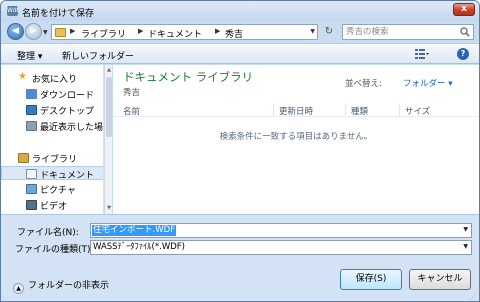  Describe the element at coordinates (108, 139) in the screenshot. I see `sidebar-scrollbar: ▲ ▼` at that location.